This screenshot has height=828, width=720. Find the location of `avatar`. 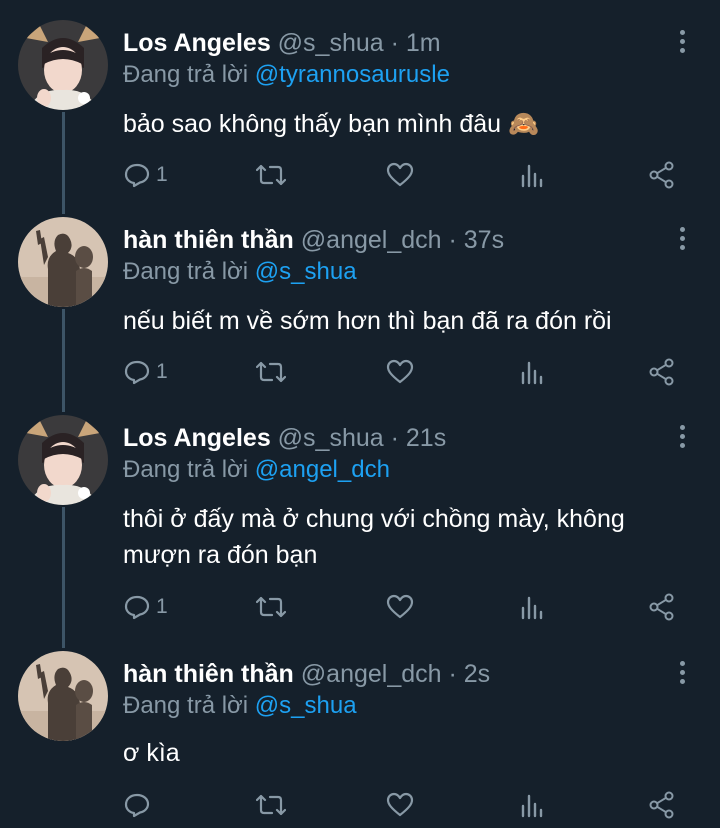

avatar is located at coordinates (63, 696).